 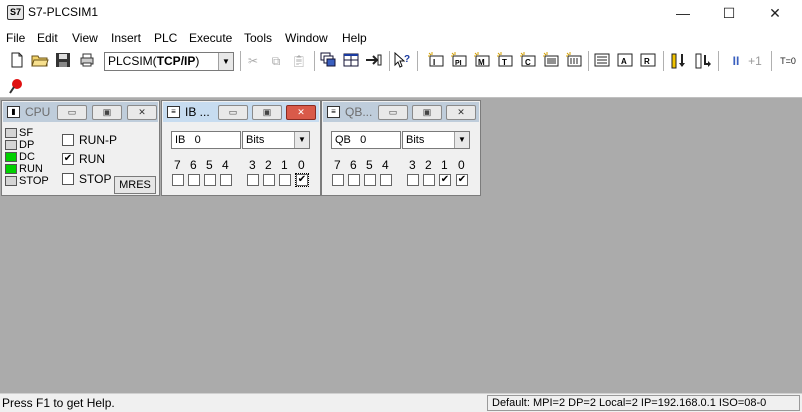 I want to click on pushpin-icon, so click(x=16, y=86).